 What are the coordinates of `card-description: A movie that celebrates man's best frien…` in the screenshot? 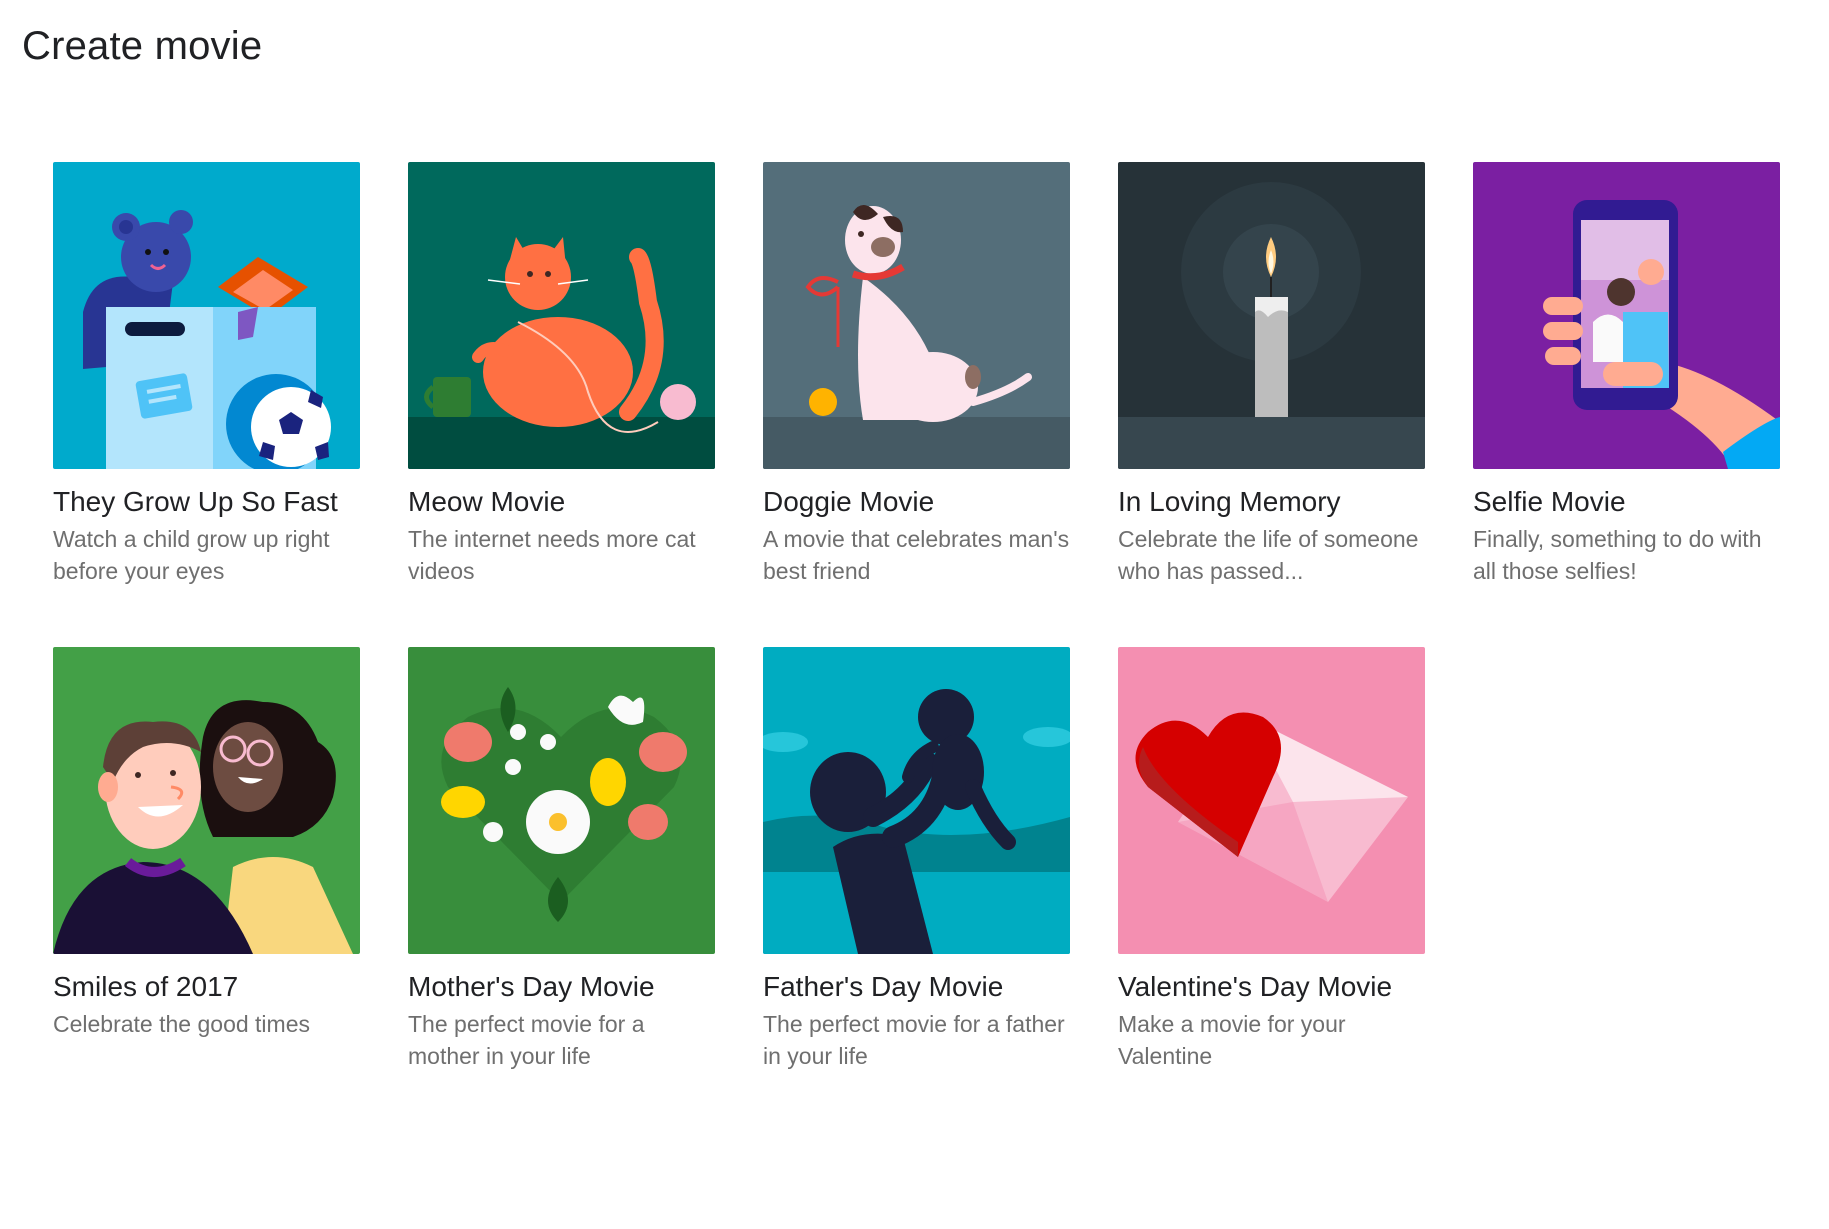 It's located at (916, 555).